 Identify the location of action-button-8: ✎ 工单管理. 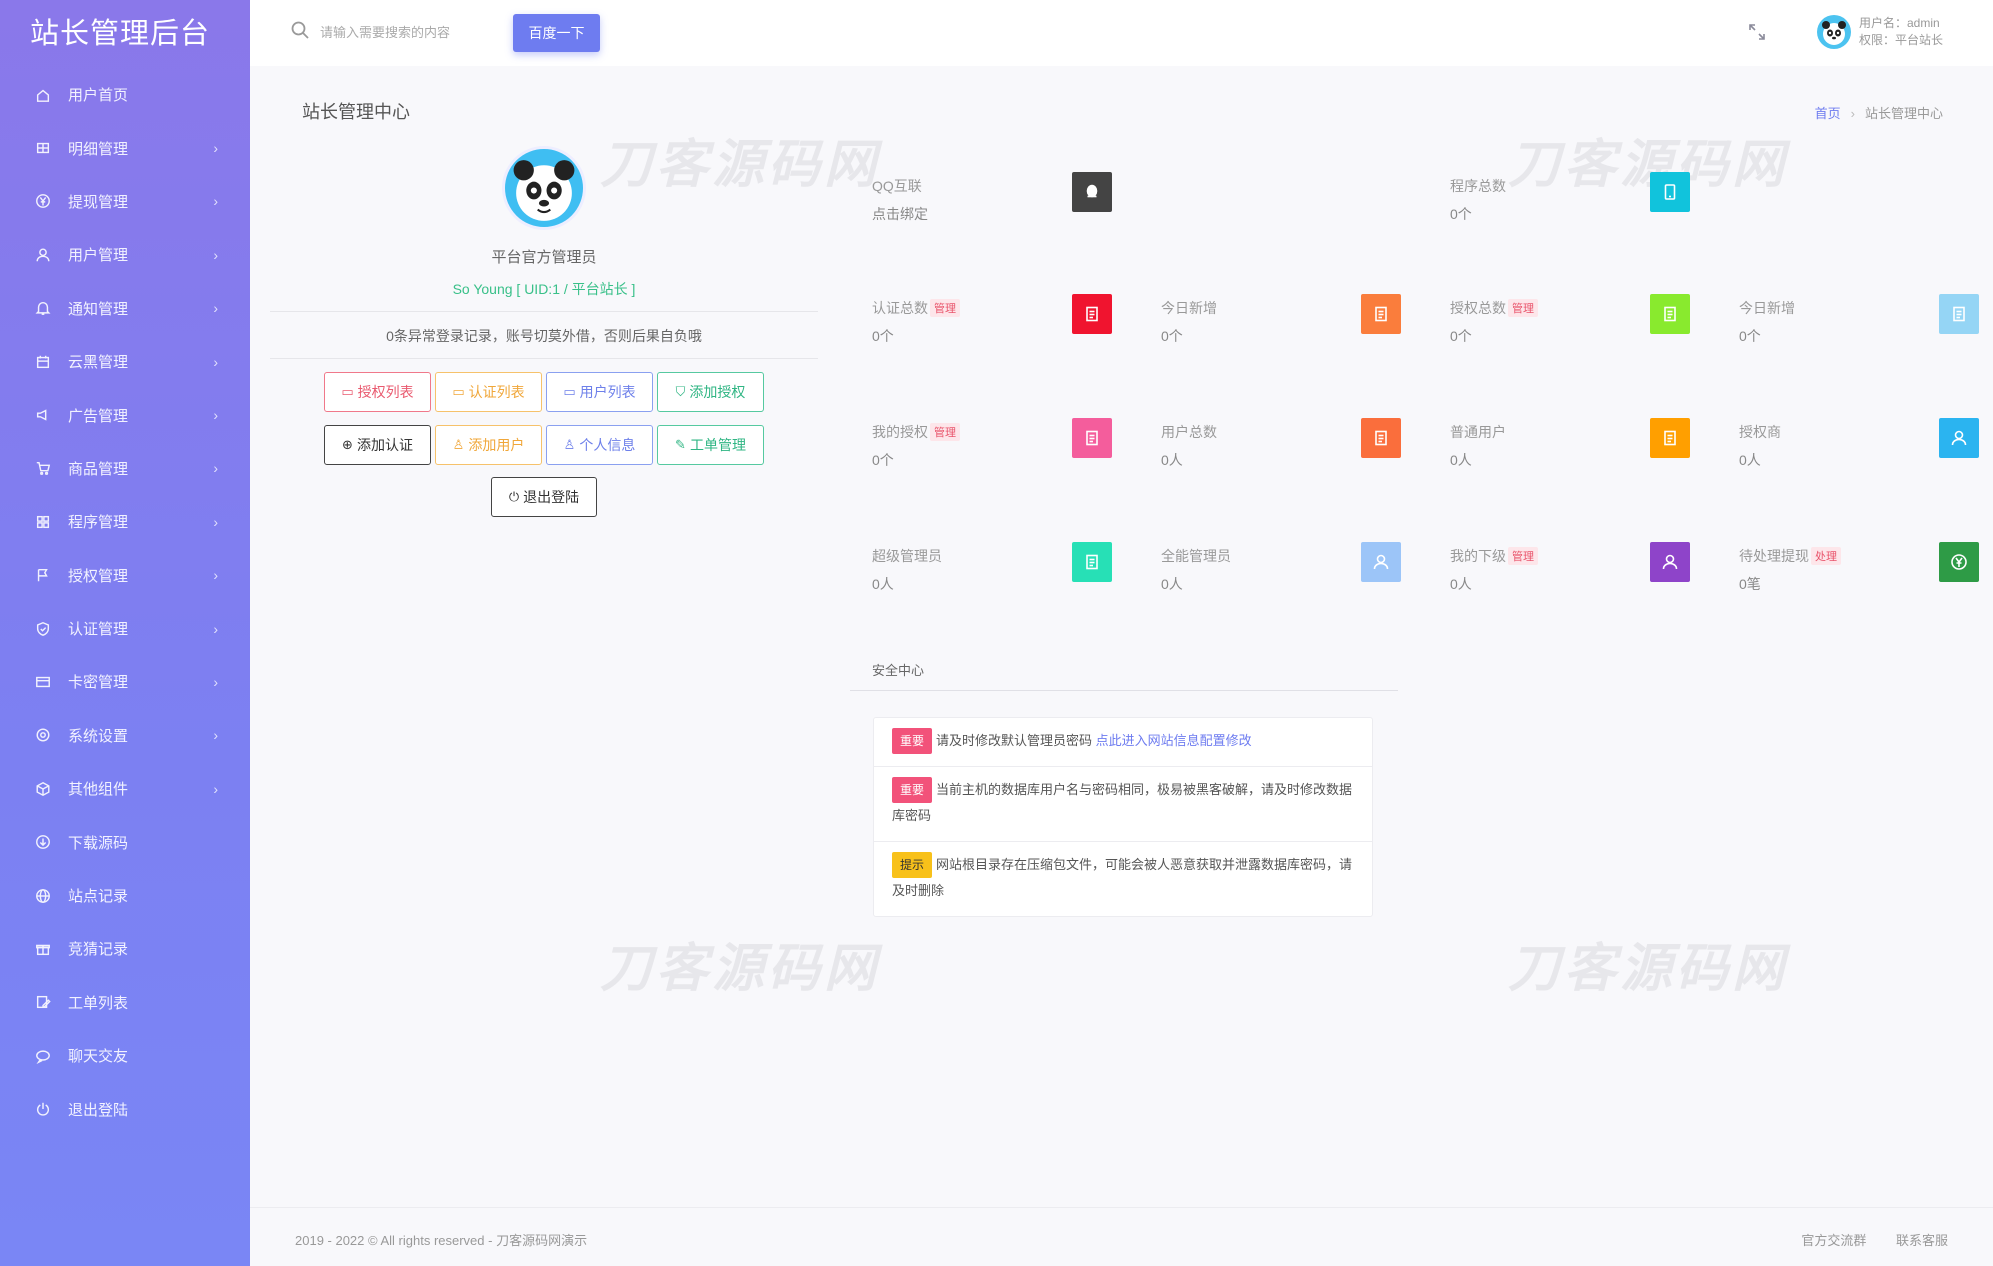
(710, 445).